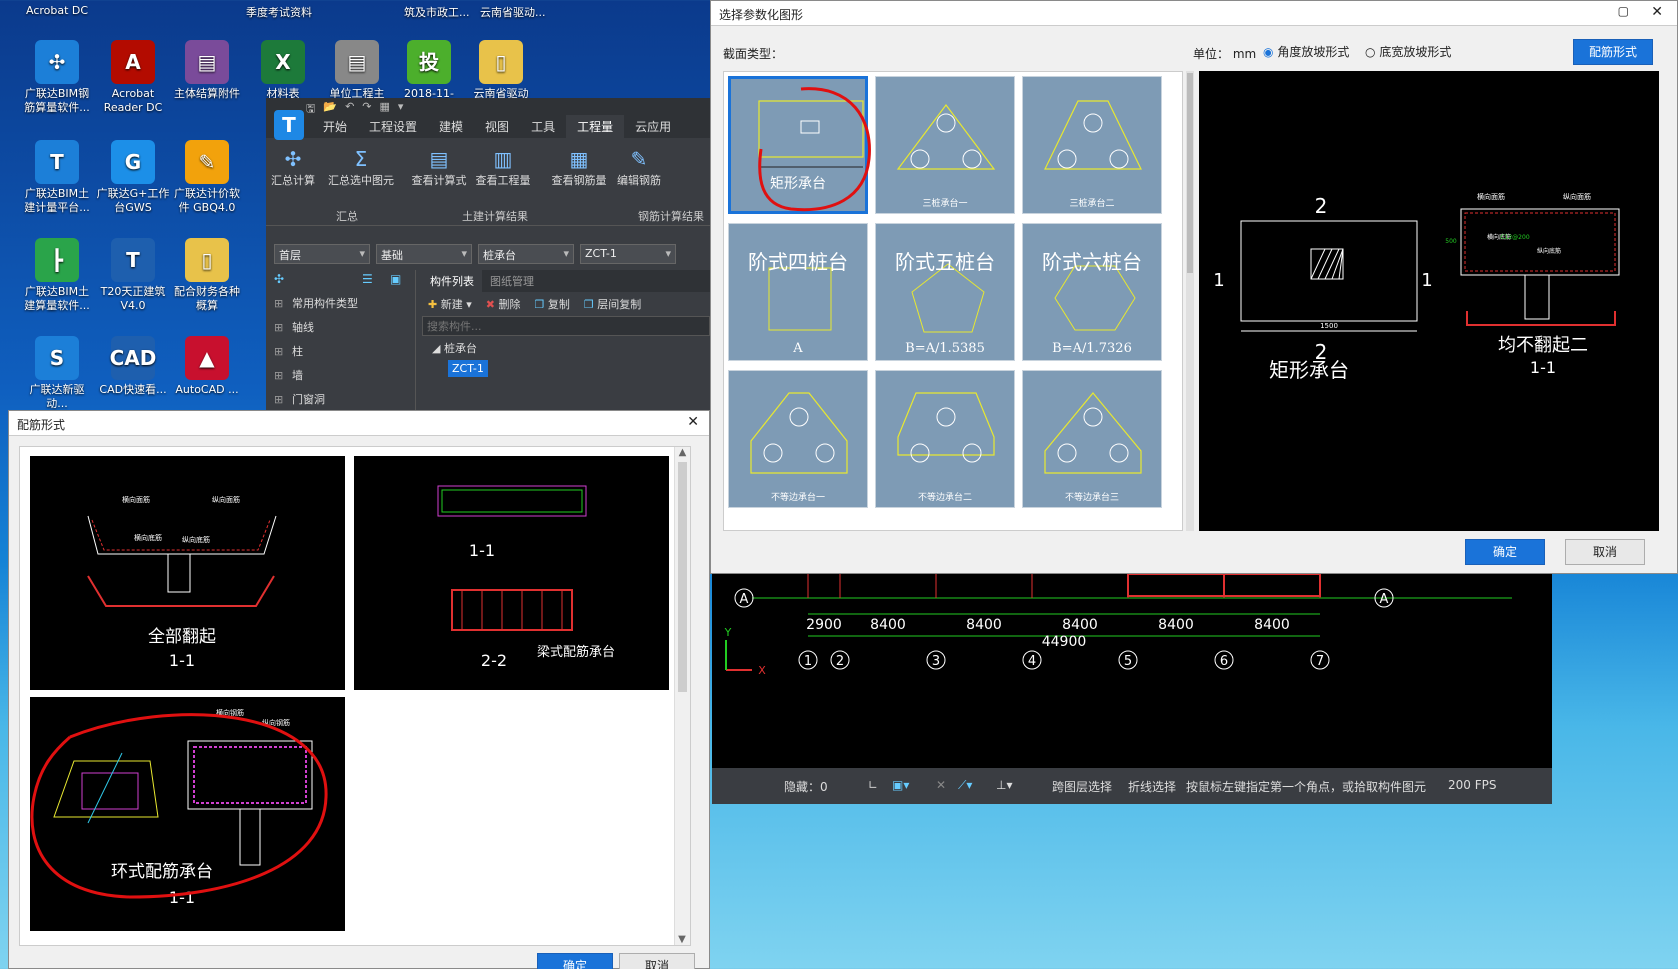  What do you see at coordinates (349, 107) in the screenshot?
I see `undo-icon: ↶` at bounding box center [349, 107].